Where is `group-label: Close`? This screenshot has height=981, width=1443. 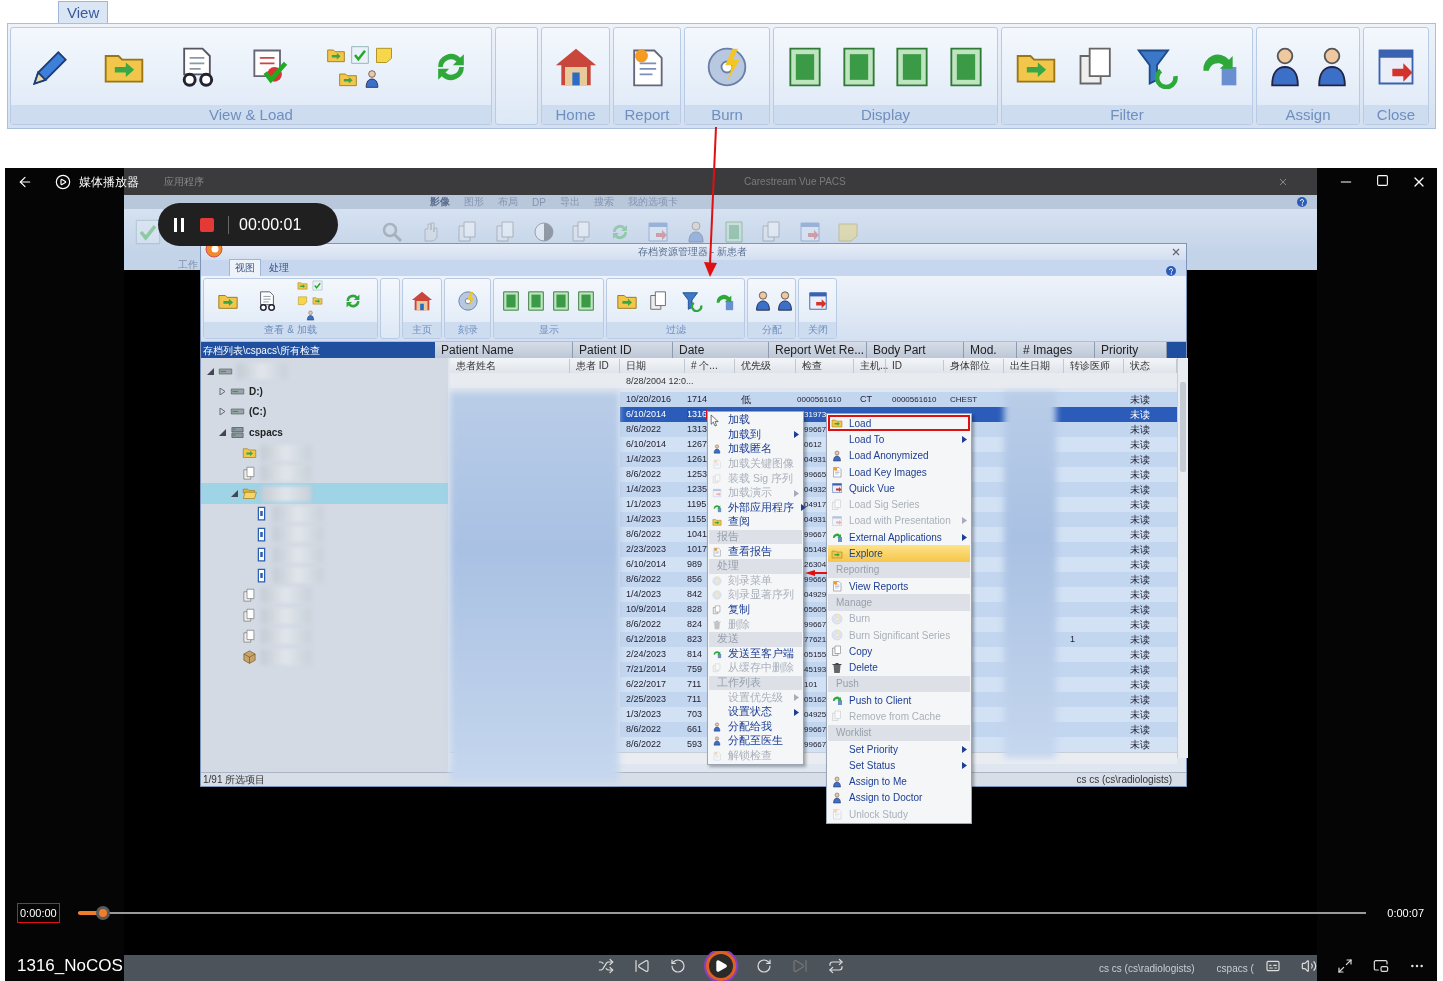 group-label: Close is located at coordinates (1396, 114).